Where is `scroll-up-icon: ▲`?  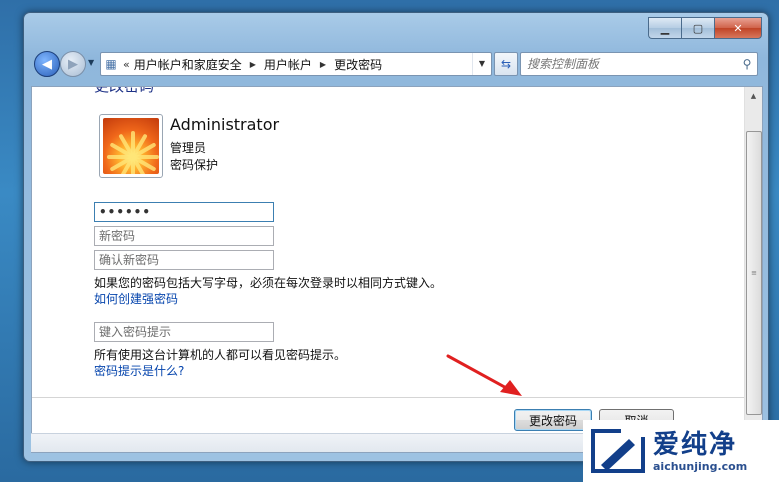 scroll-up-icon: ▲ is located at coordinates (753, 95).